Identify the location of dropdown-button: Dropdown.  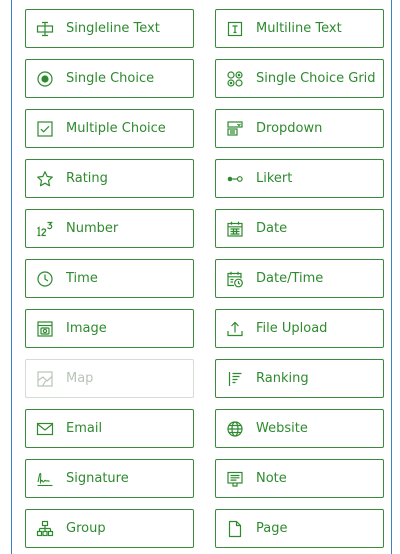
(299, 128).